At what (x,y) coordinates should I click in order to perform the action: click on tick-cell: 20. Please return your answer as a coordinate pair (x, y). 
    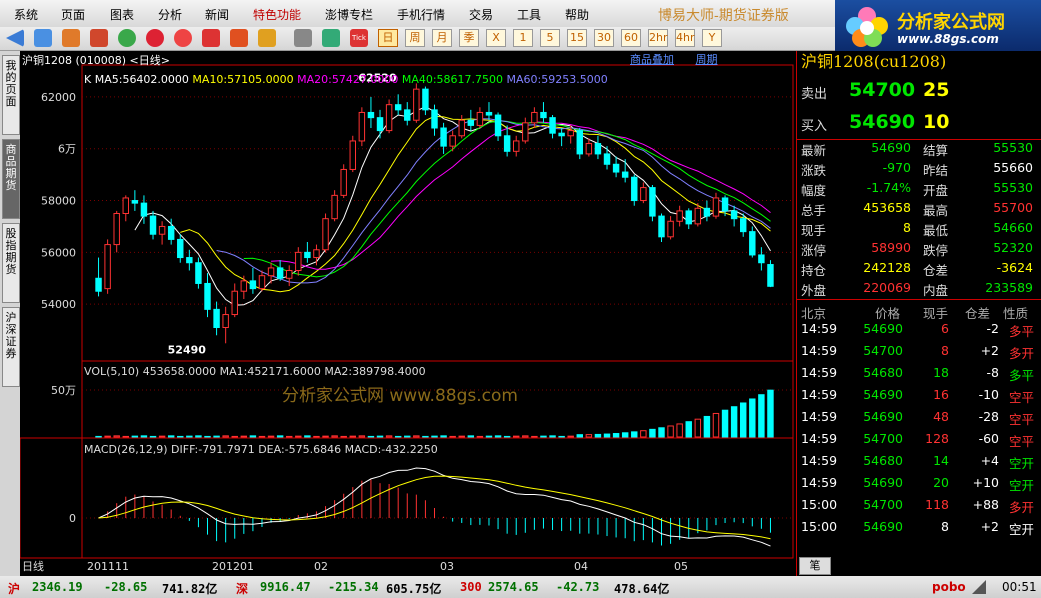
    Looking at the image, I should click on (941, 482).